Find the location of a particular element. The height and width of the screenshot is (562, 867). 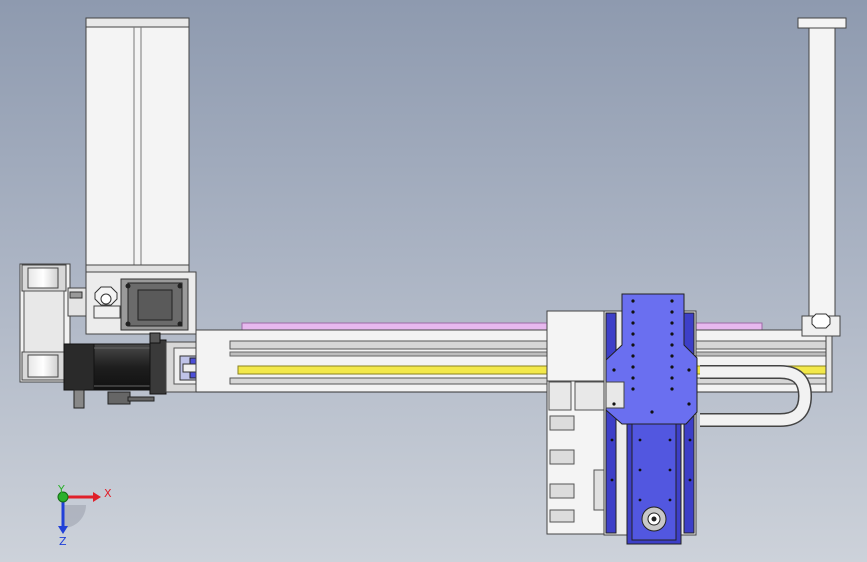

y-axis-label: Y is located at coordinates (61, 489).